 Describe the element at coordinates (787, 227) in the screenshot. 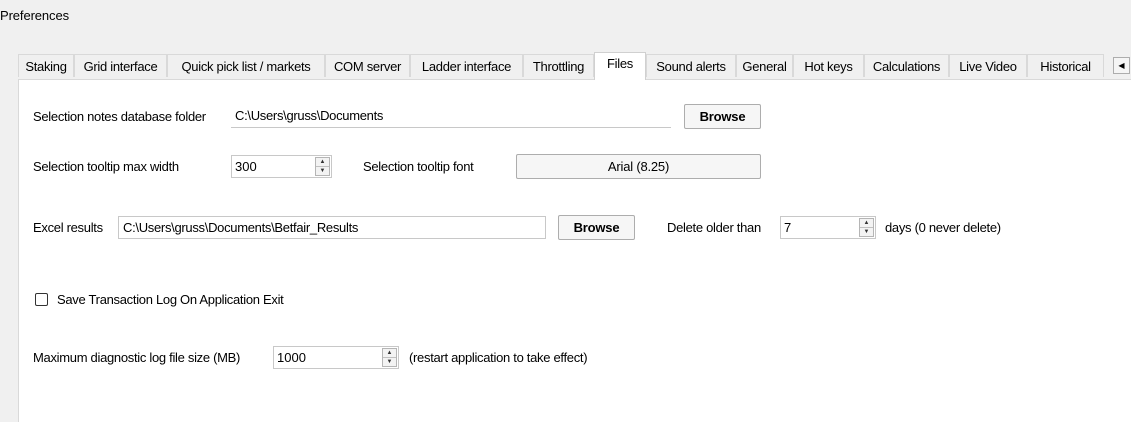

I see `delete-older-value: 7` at that location.